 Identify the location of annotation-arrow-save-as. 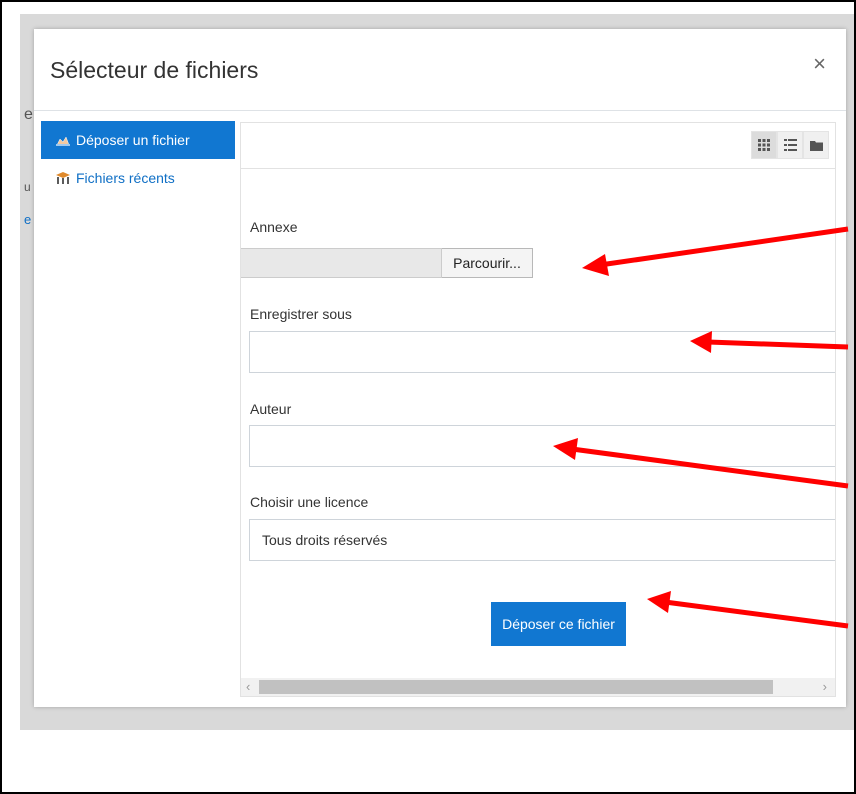
(778, 344).